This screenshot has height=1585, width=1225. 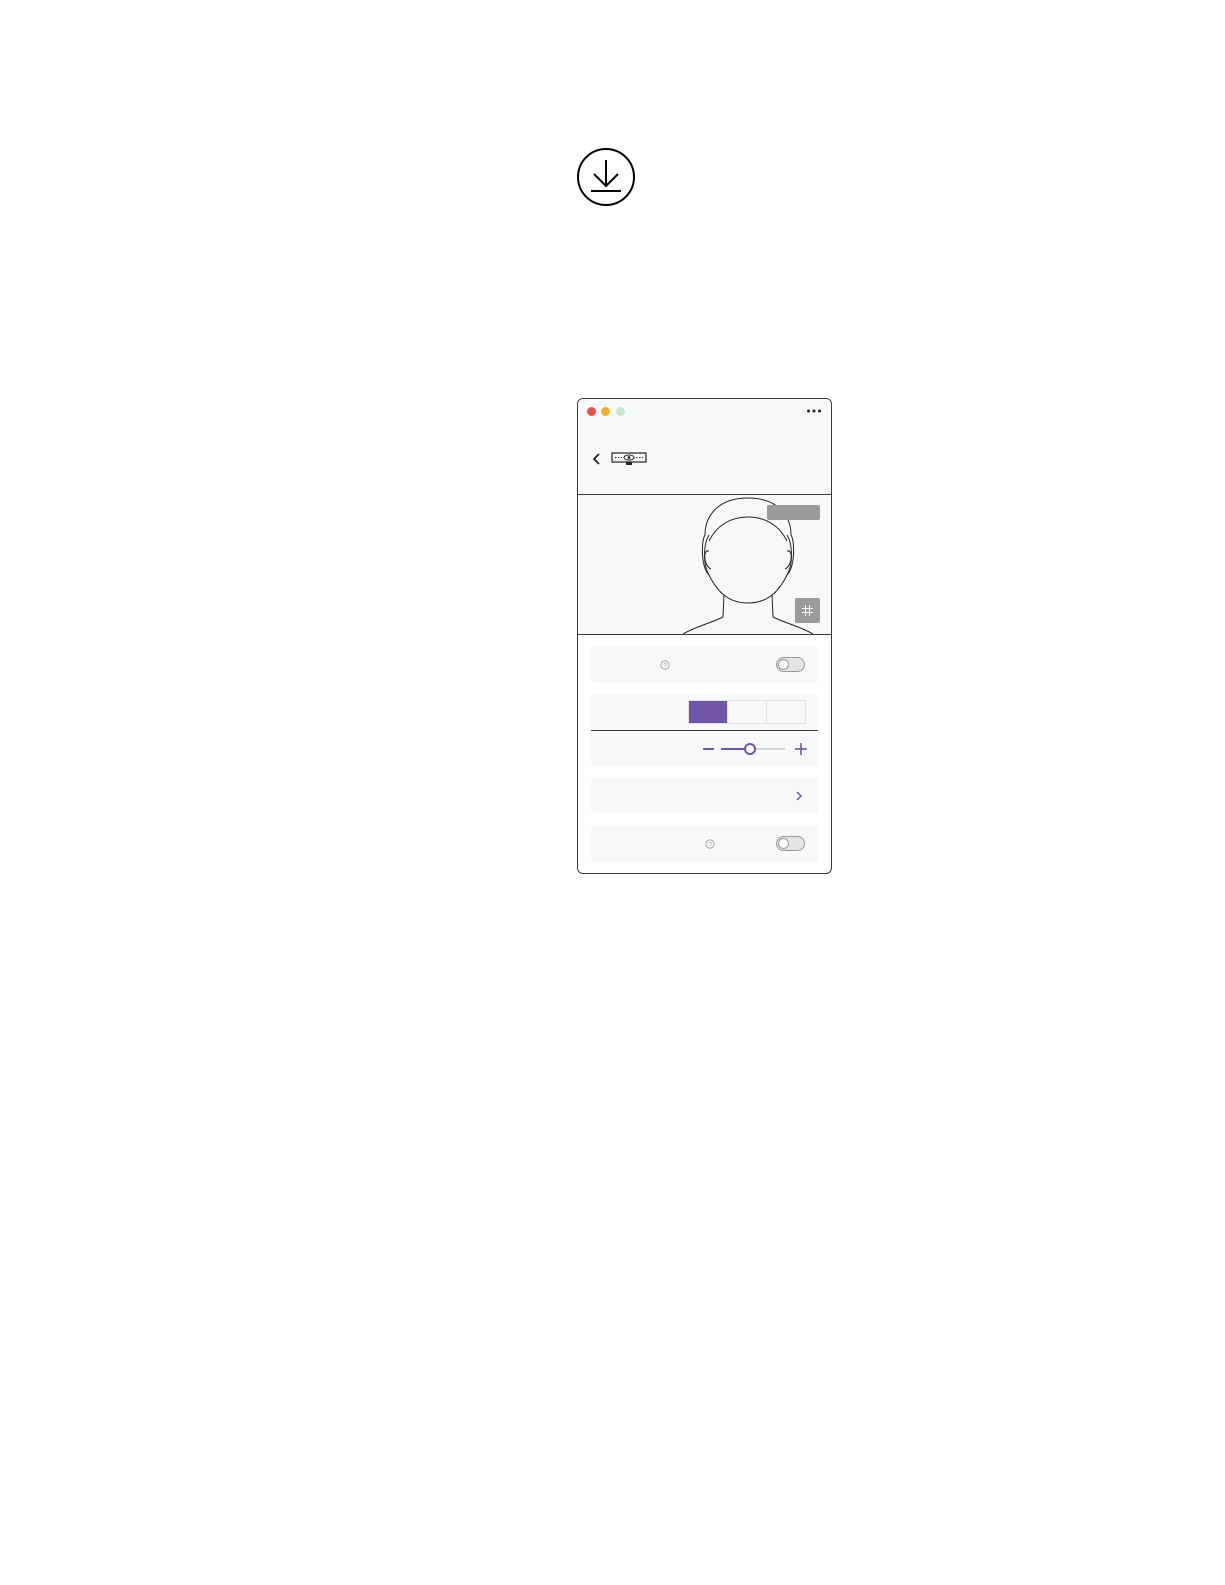 What do you see at coordinates (605, 411) in the screenshot?
I see `minimize-window-button` at bounding box center [605, 411].